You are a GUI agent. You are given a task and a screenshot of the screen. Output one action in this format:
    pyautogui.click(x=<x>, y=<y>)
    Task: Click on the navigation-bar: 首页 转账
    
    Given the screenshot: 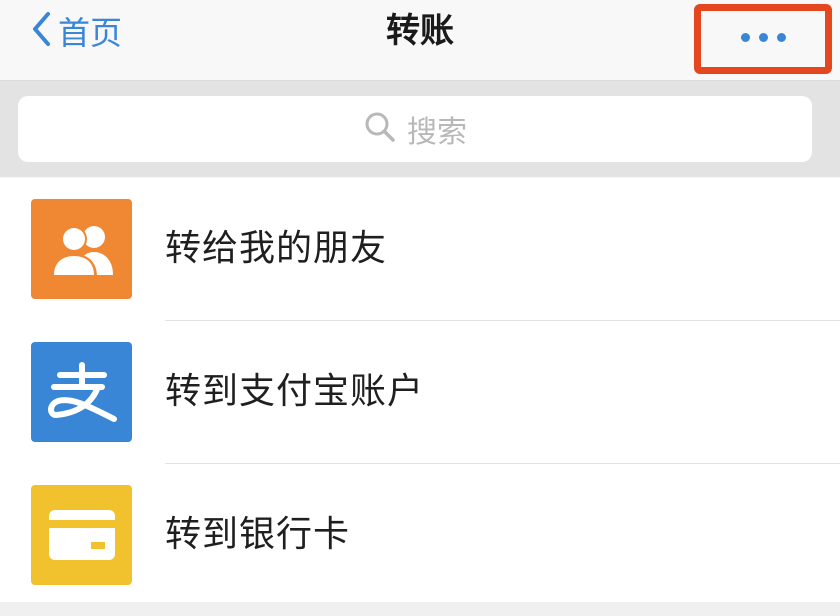 What is the action you would take?
    pyautogui.click(x=420, y=40)
    